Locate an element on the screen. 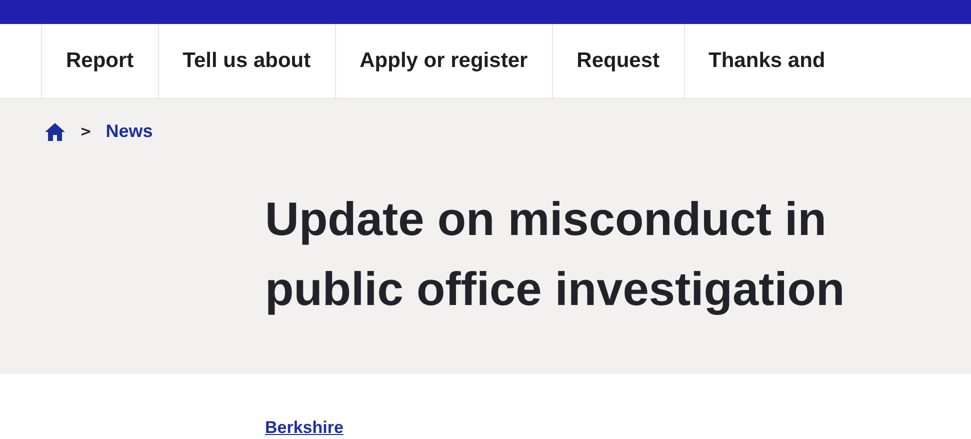 Image resolution: width=971 pixels, height=439 pixels. home-icon is located at coordinates (55, 132).